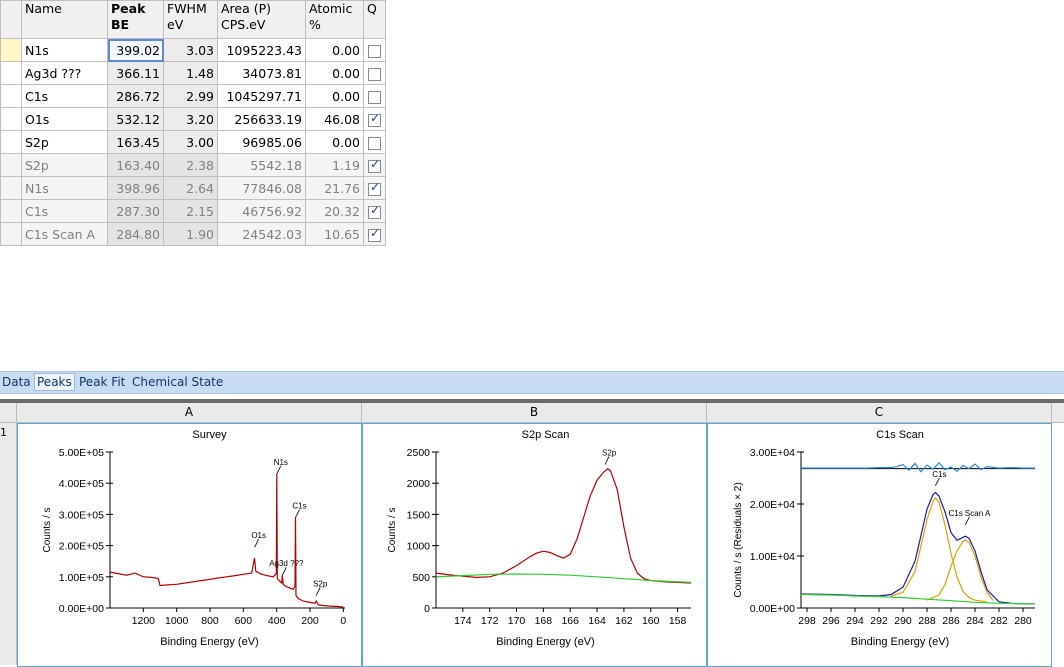  Describe the element at coordinates (334, 119) in the screenshot. I see `cell-atomic: 46.08` at that location.